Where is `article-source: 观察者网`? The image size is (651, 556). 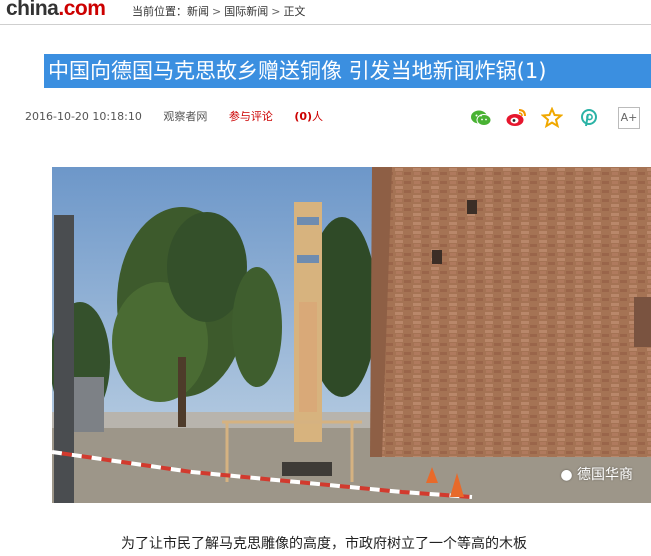 article-source: 观察者网 is located at coordinates (185, 116).